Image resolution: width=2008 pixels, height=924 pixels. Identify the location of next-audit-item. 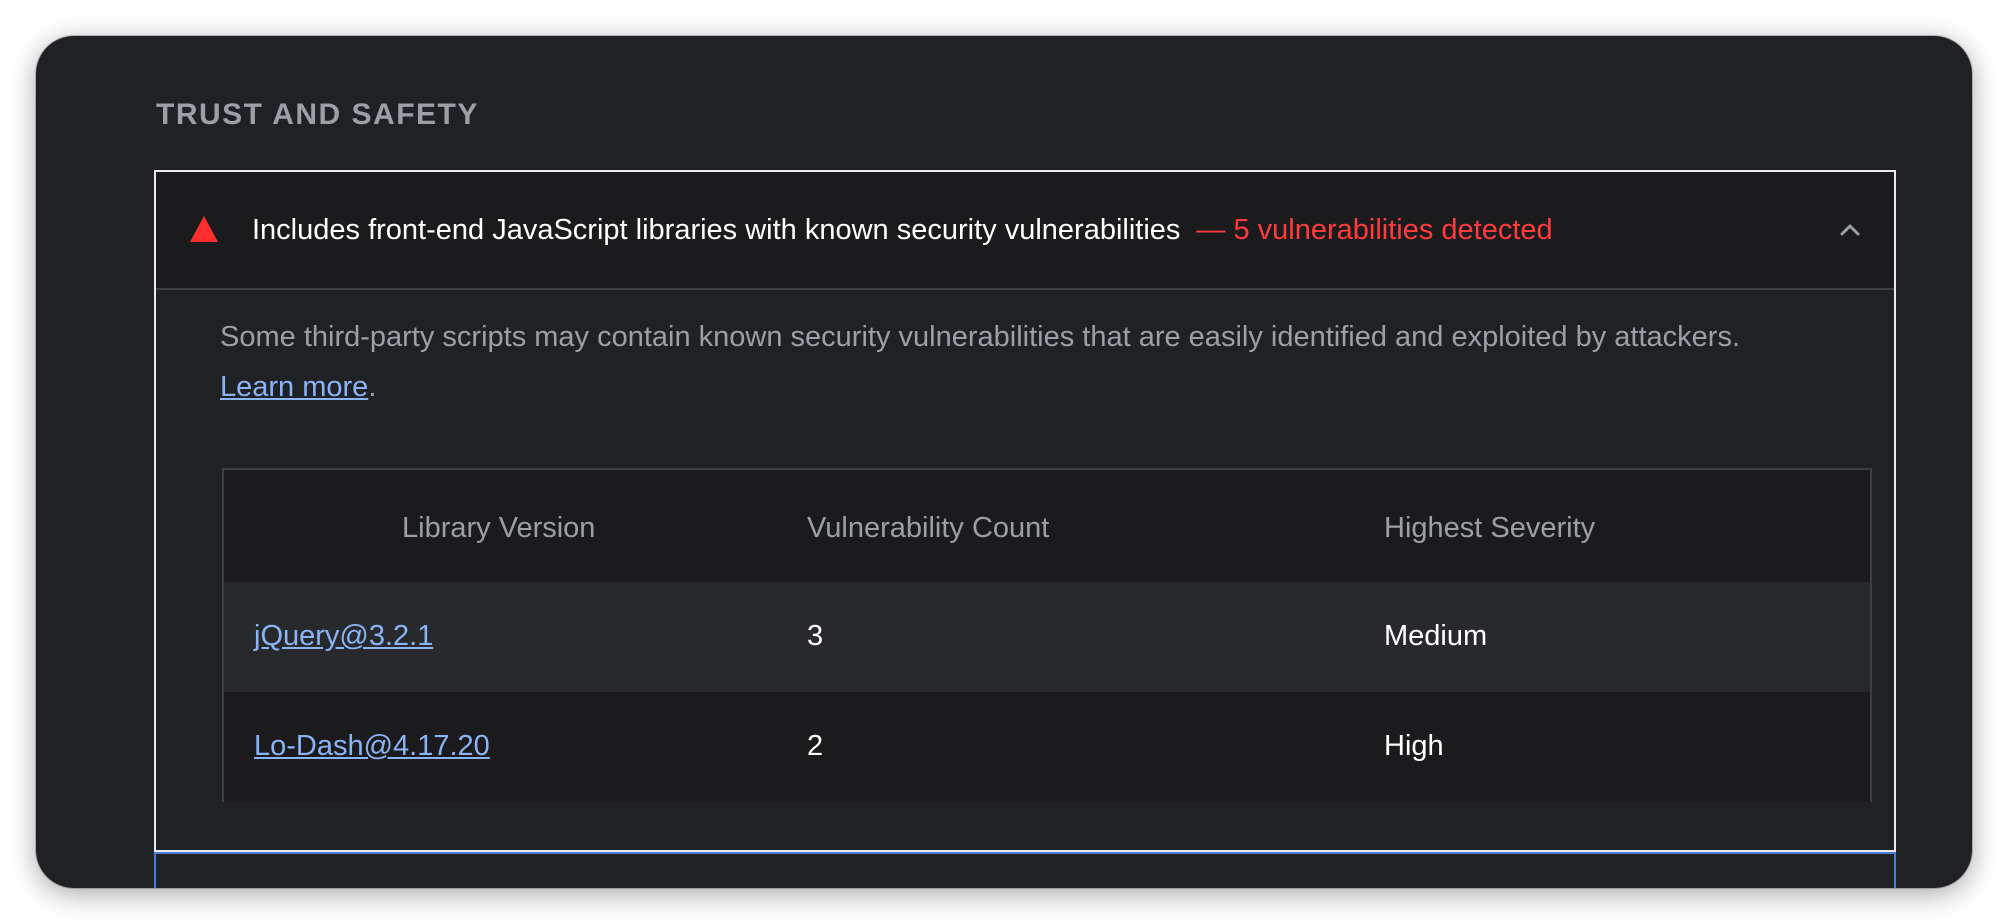
(1025, 870).